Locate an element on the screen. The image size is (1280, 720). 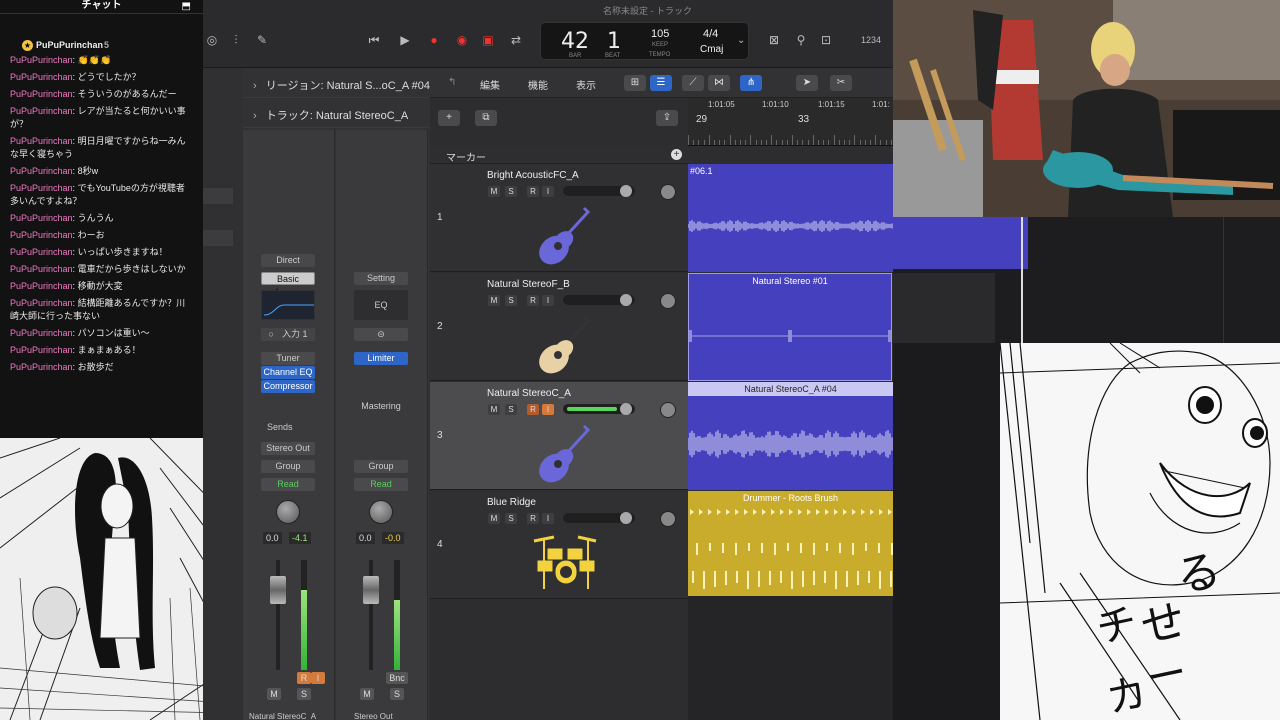
audio-region: #06.1 is located at coordinates (790, 218).